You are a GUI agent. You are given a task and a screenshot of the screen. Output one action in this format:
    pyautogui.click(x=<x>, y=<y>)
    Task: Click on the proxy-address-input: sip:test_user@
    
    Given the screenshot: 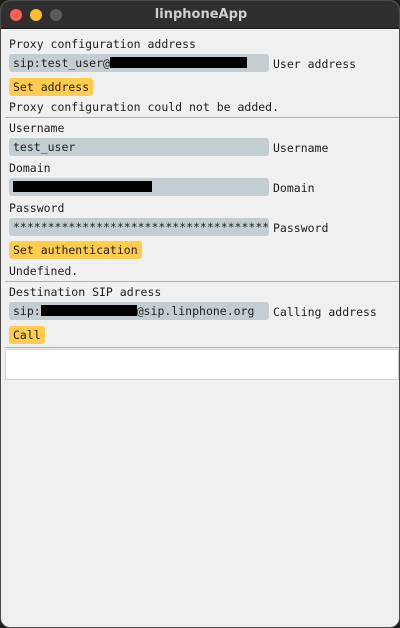 What is the action you would take?
    pyautogui.click(x=139, y=63)
    